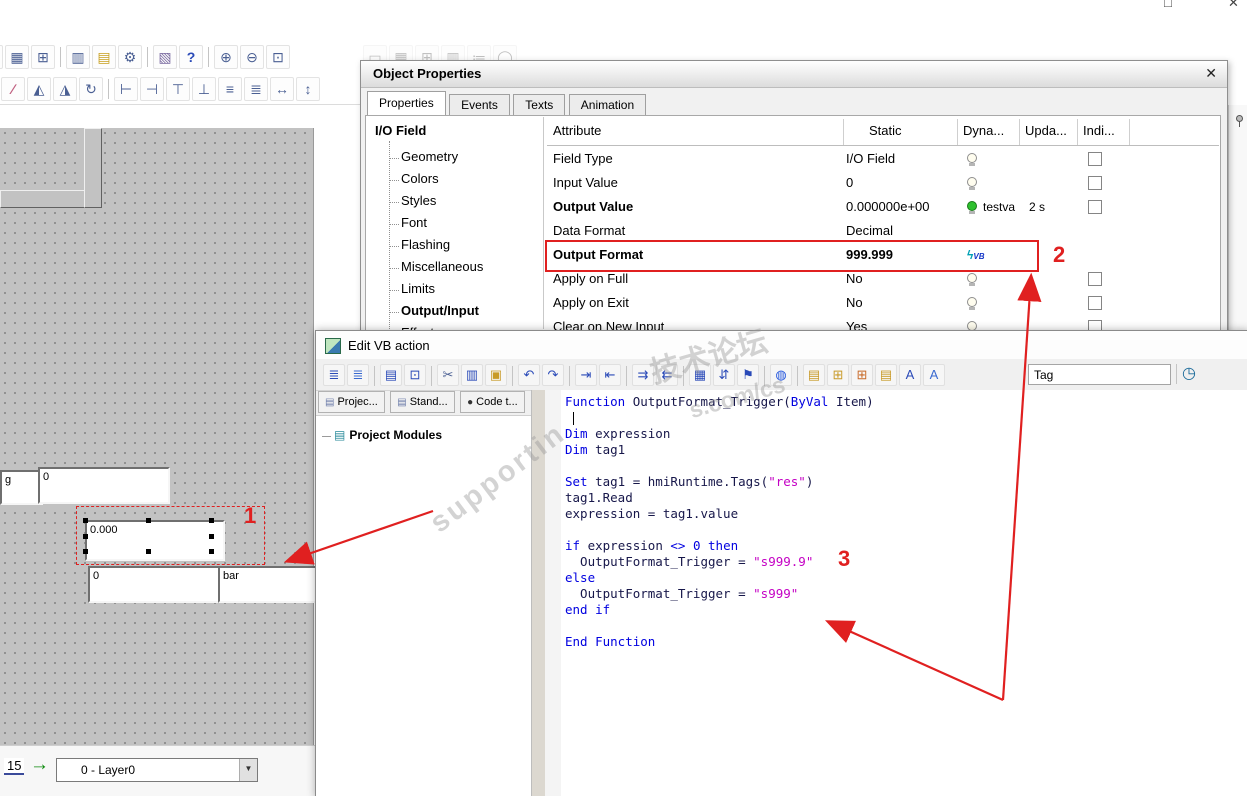  Describe the element at coordinates (724, 375) in the screenshot. I see `replace-icon: ⇵` at that location.